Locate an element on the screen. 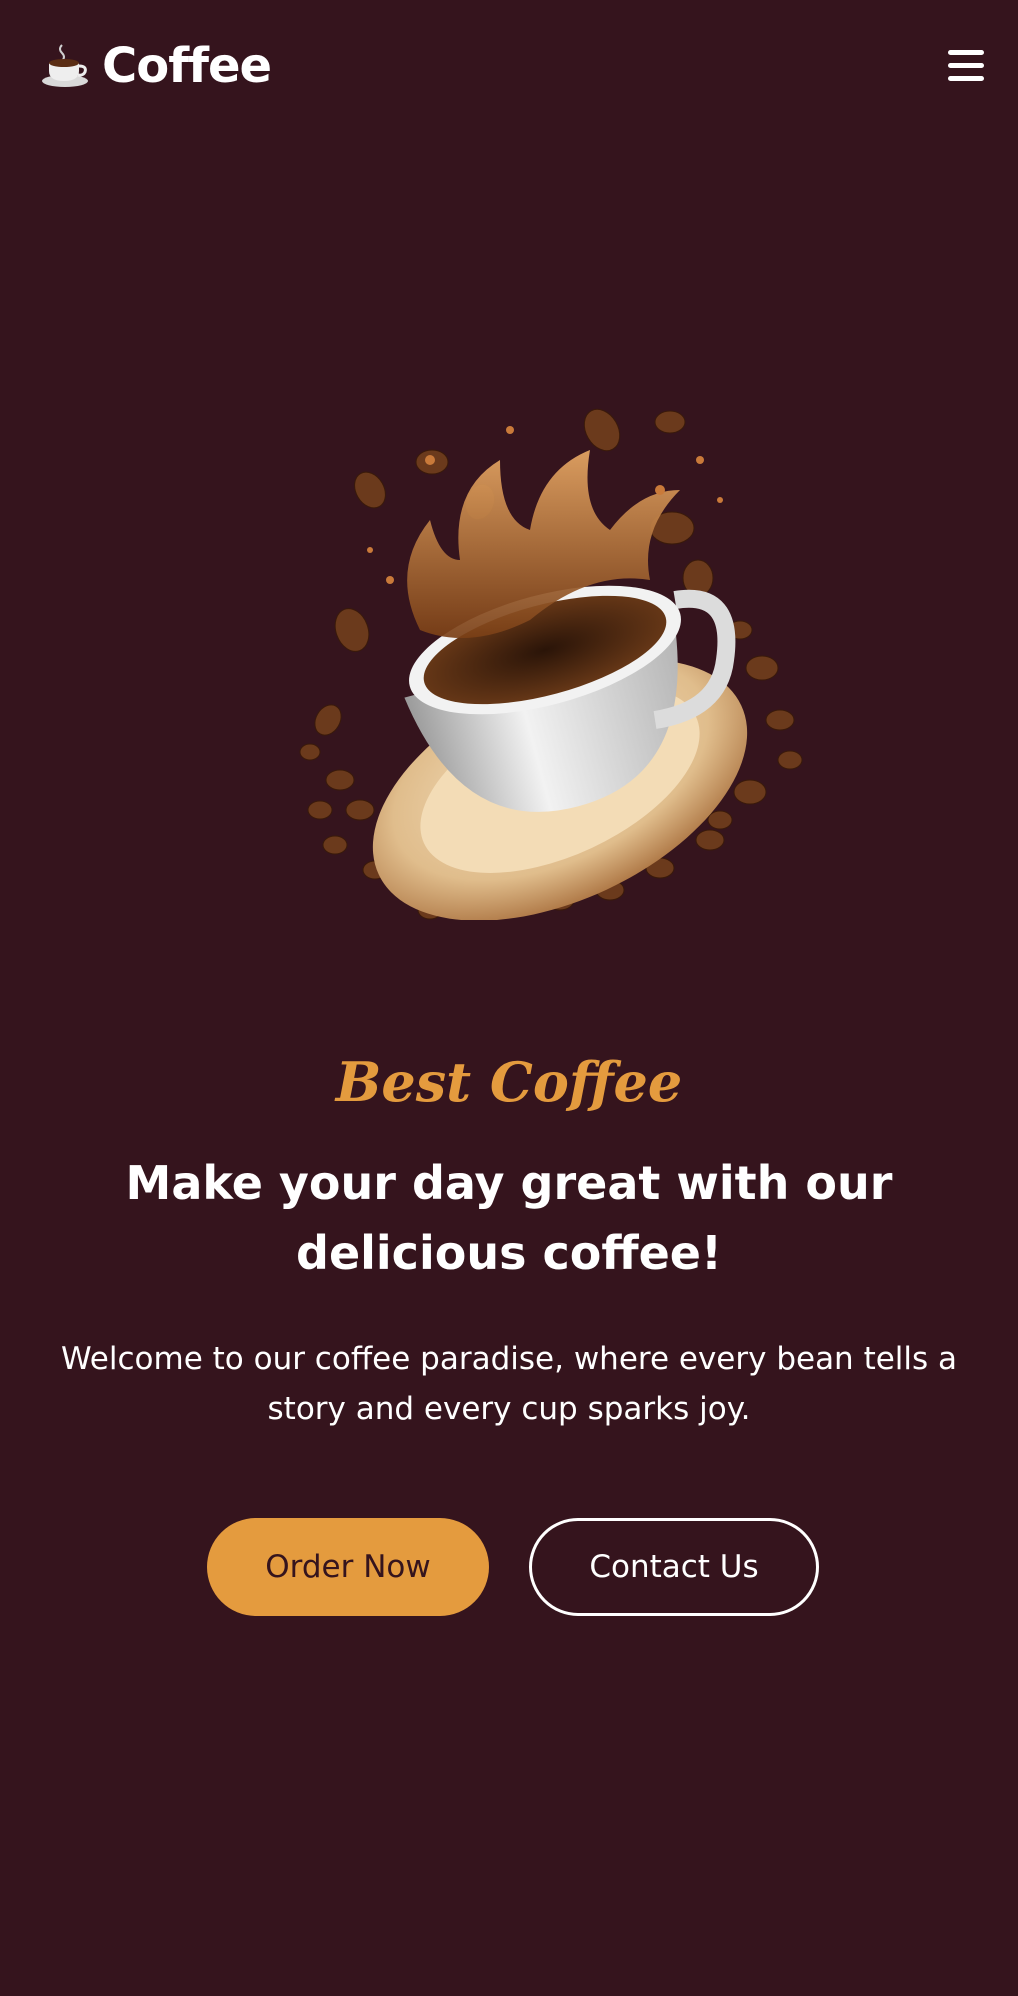  order-now-button: Order Now is located at coordinates (348, 1567).